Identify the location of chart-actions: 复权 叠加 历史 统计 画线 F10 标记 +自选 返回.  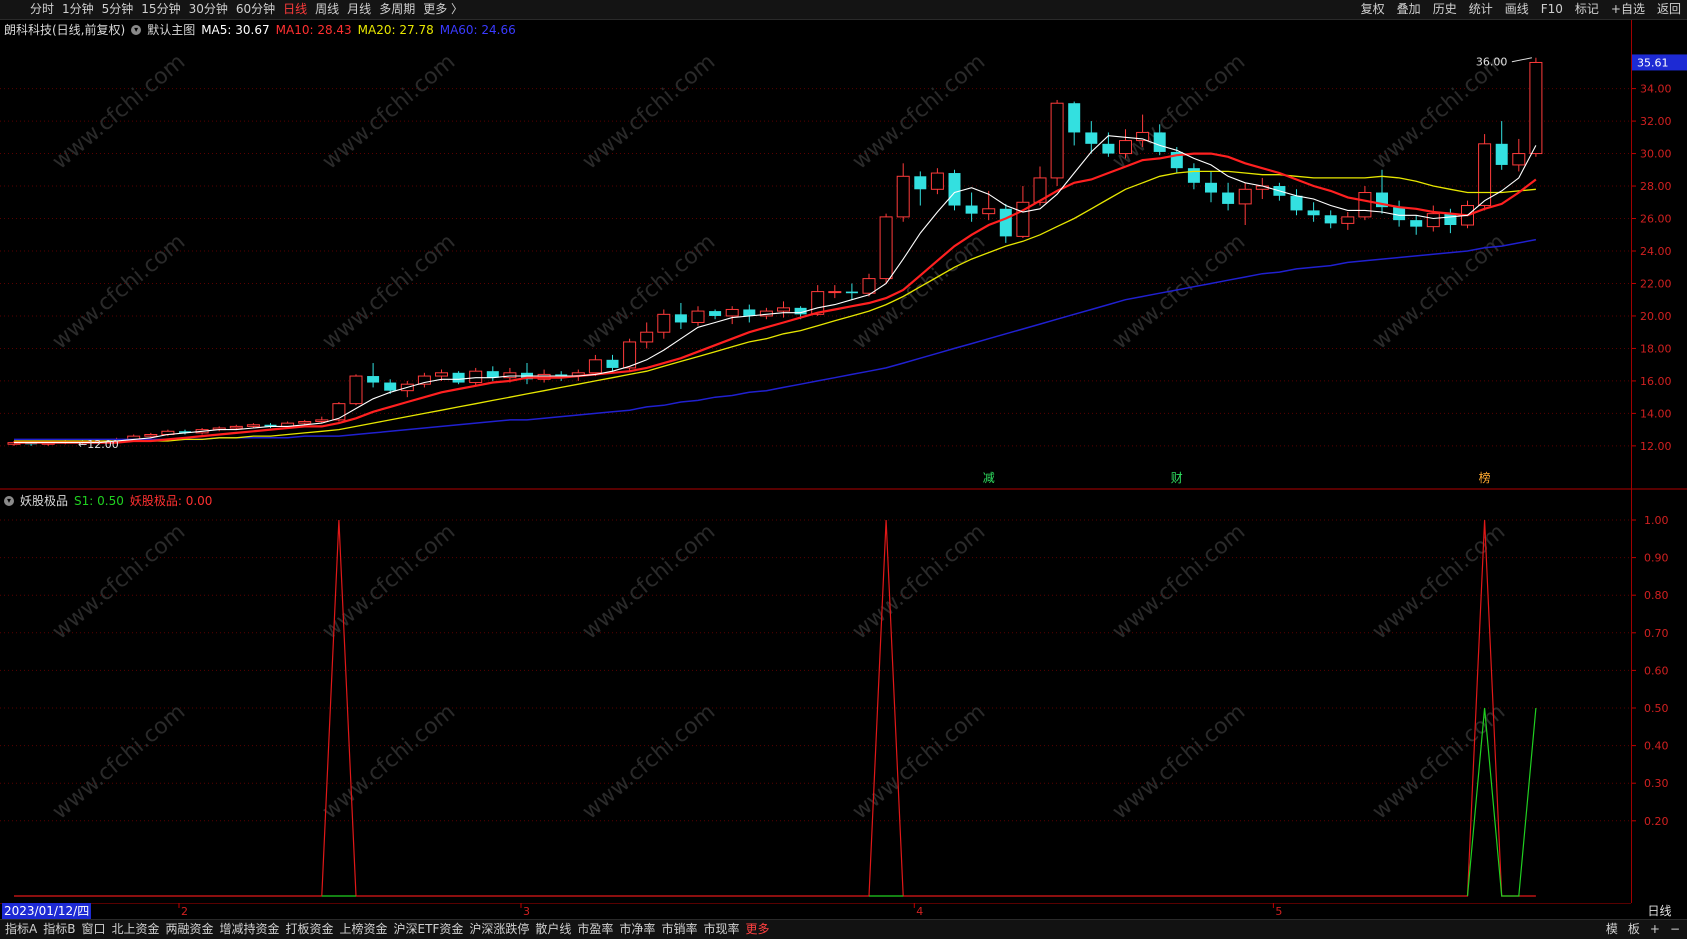
(1521, 9).